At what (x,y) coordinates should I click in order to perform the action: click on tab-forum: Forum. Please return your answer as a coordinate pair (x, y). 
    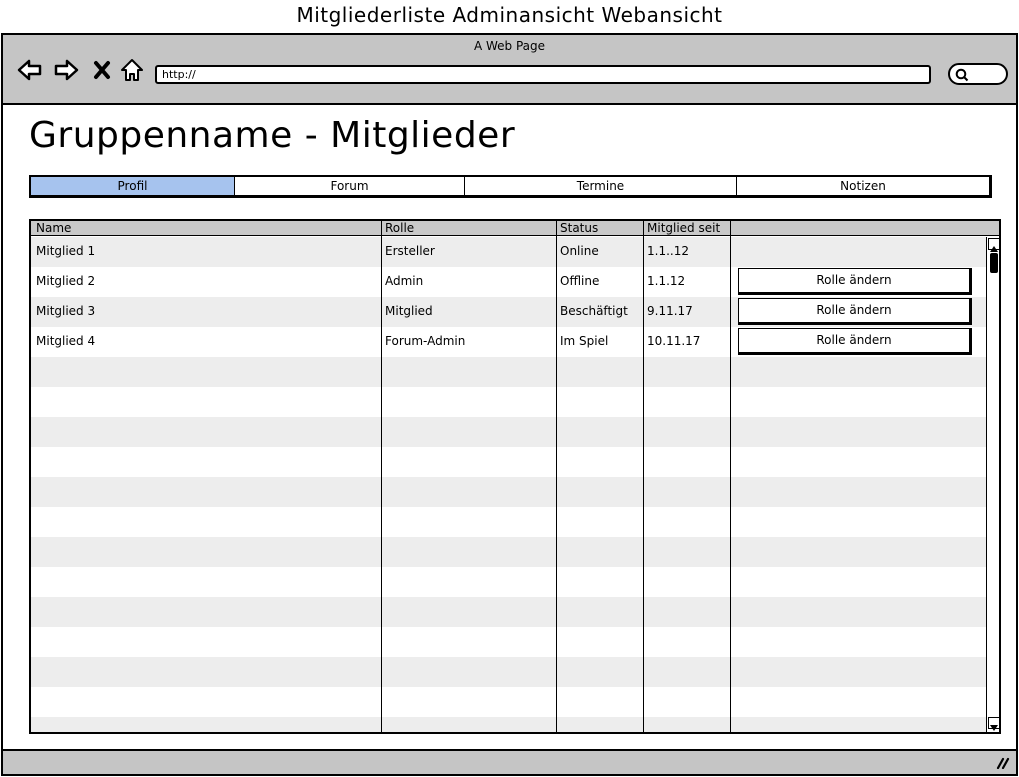
    Looking at the image, I should click on (350, 186).